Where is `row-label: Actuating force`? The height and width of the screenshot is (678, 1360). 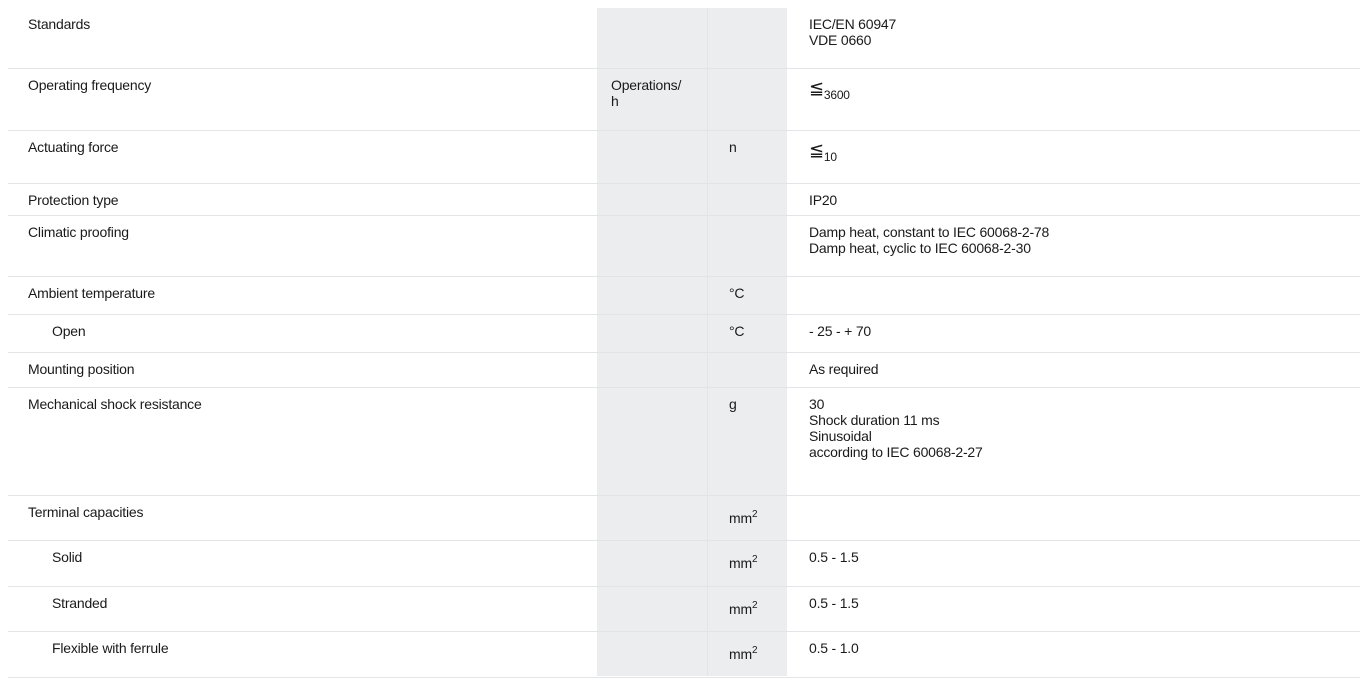 row-label: Actuating force is located at coordinates (302, 157).